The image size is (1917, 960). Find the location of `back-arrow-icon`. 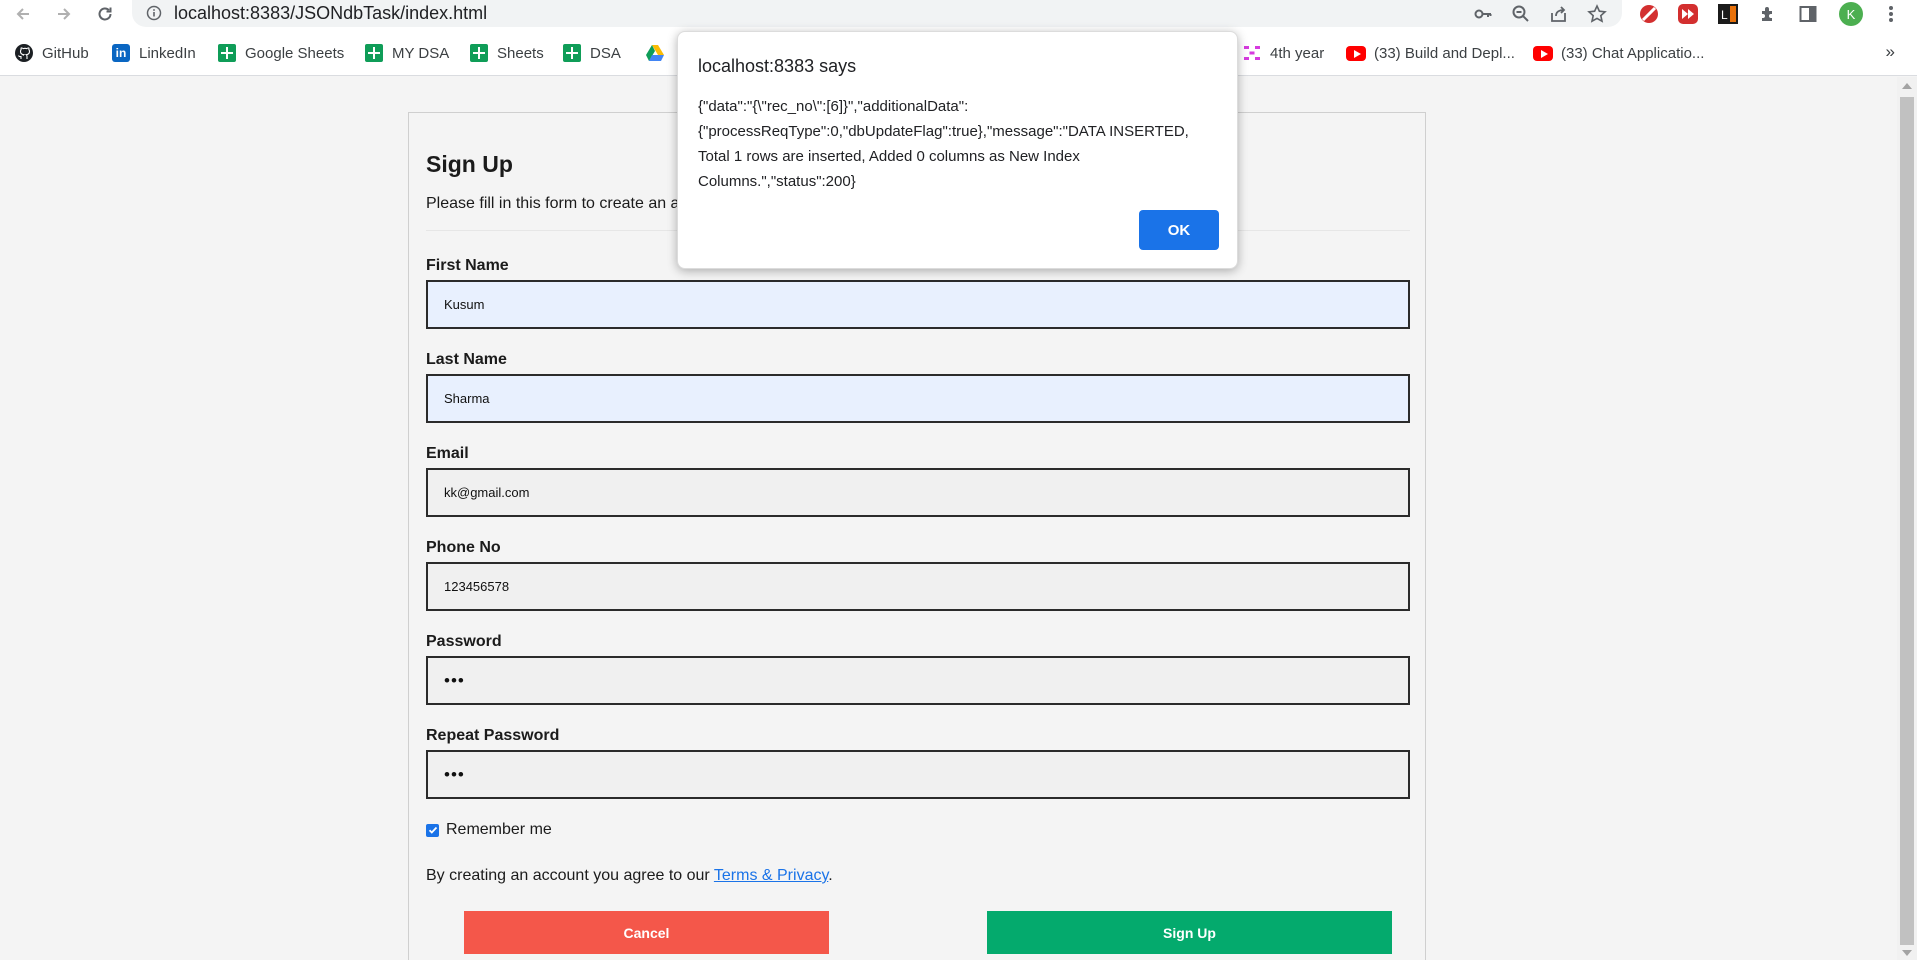

back-arrow-icon is located at coordinates (22, 14).